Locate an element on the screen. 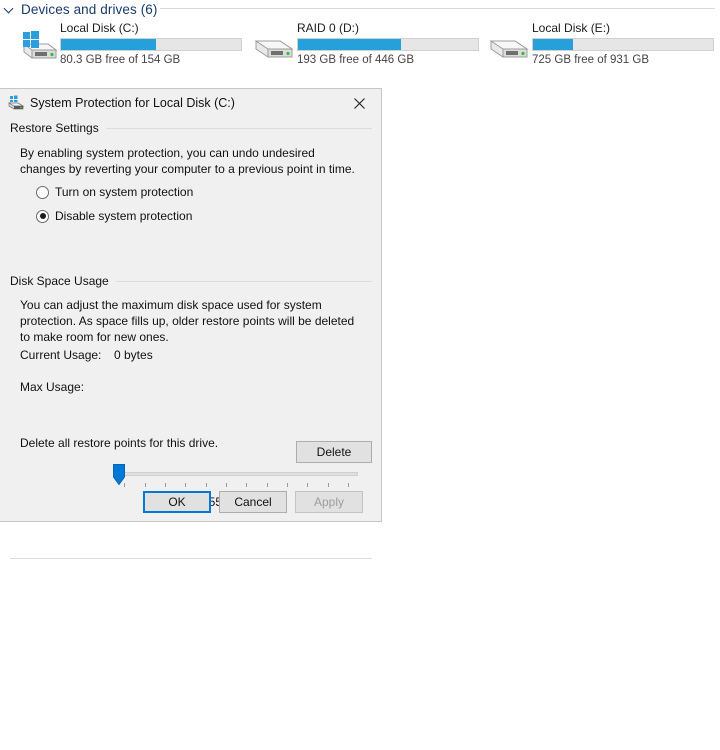  disk-space-usage-group-label: Disk Space Usage is located at coordinates (63, 281).